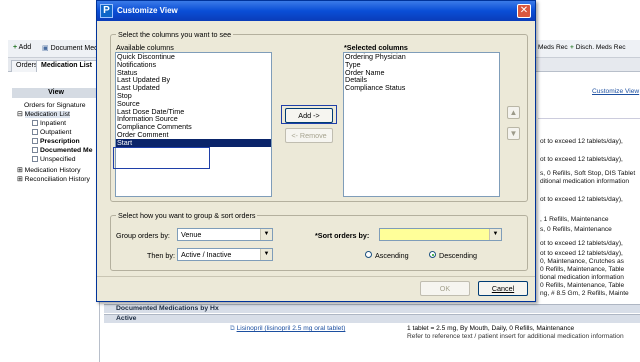  Describe the element at coordinates (66, 66) in the screenshot. I see `tab-medication-list: Medication List` at that location.